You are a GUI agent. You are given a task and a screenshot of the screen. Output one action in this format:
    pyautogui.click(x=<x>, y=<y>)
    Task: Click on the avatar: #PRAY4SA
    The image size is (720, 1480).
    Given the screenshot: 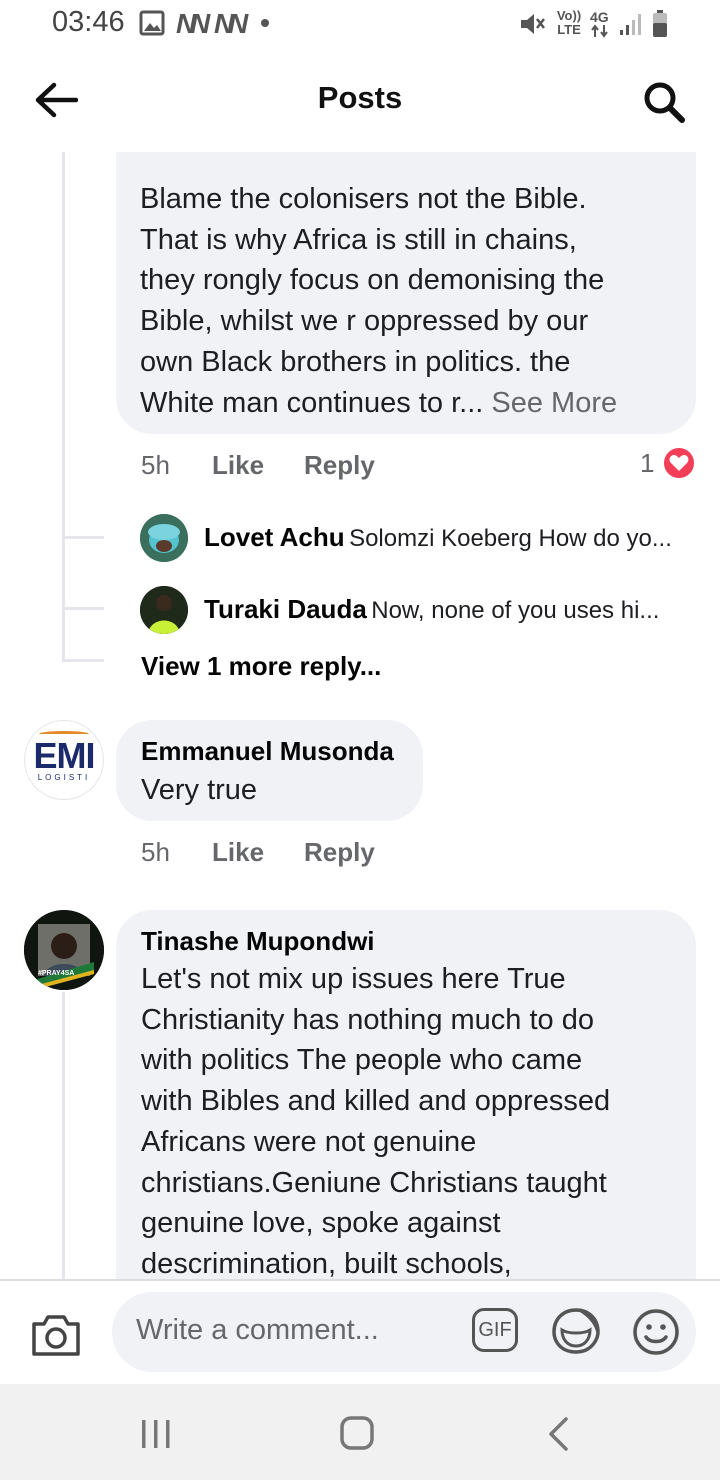 What is the action you would take?
    pyautogui.click(x=64, y=950)
    